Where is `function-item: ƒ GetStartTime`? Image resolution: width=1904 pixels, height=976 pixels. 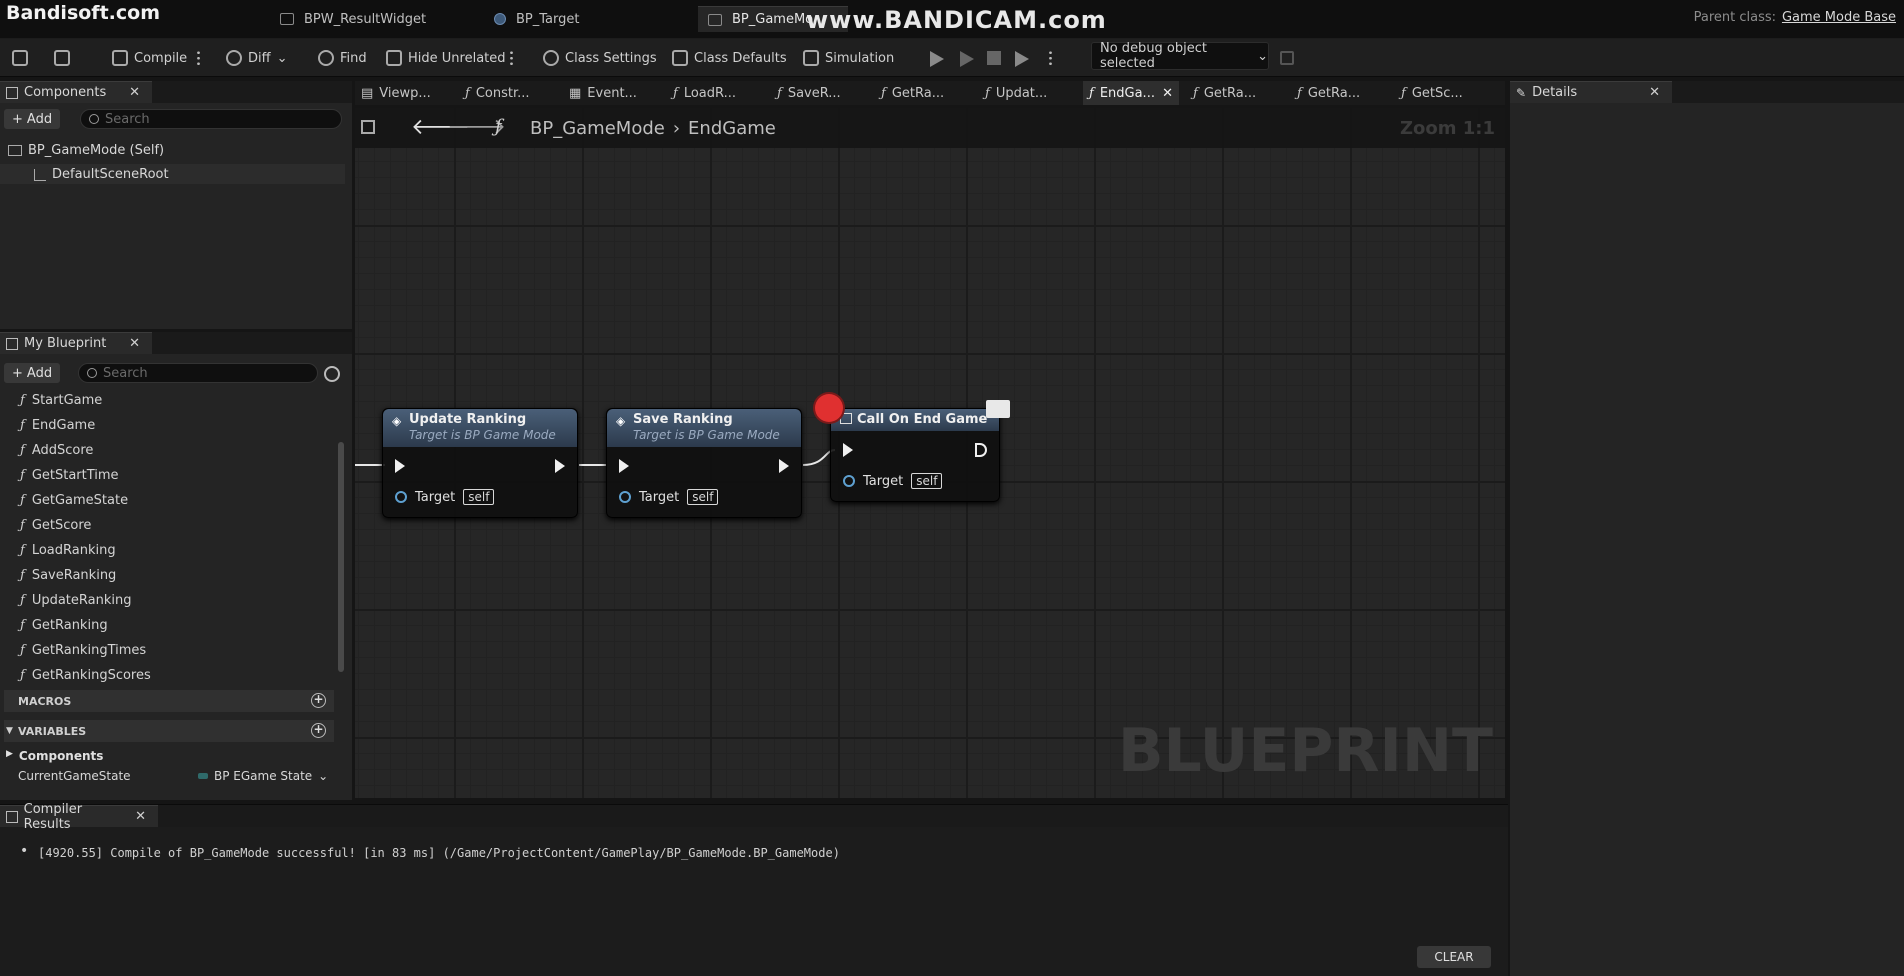 function-item: ƒ GetStartTime is located at coordinates (69, 475).